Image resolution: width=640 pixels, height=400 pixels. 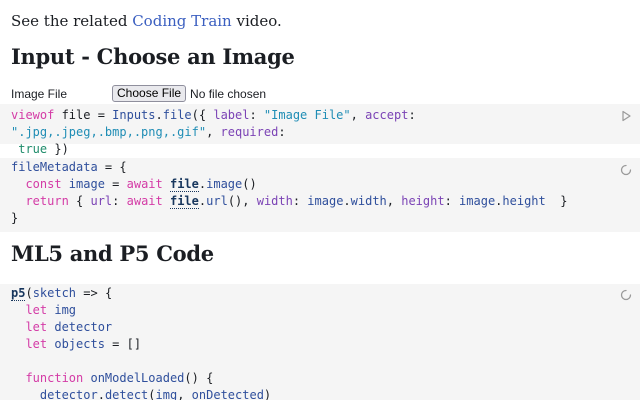 I want to click on code-token: onModelLoaded, so click(x=134, y=378).